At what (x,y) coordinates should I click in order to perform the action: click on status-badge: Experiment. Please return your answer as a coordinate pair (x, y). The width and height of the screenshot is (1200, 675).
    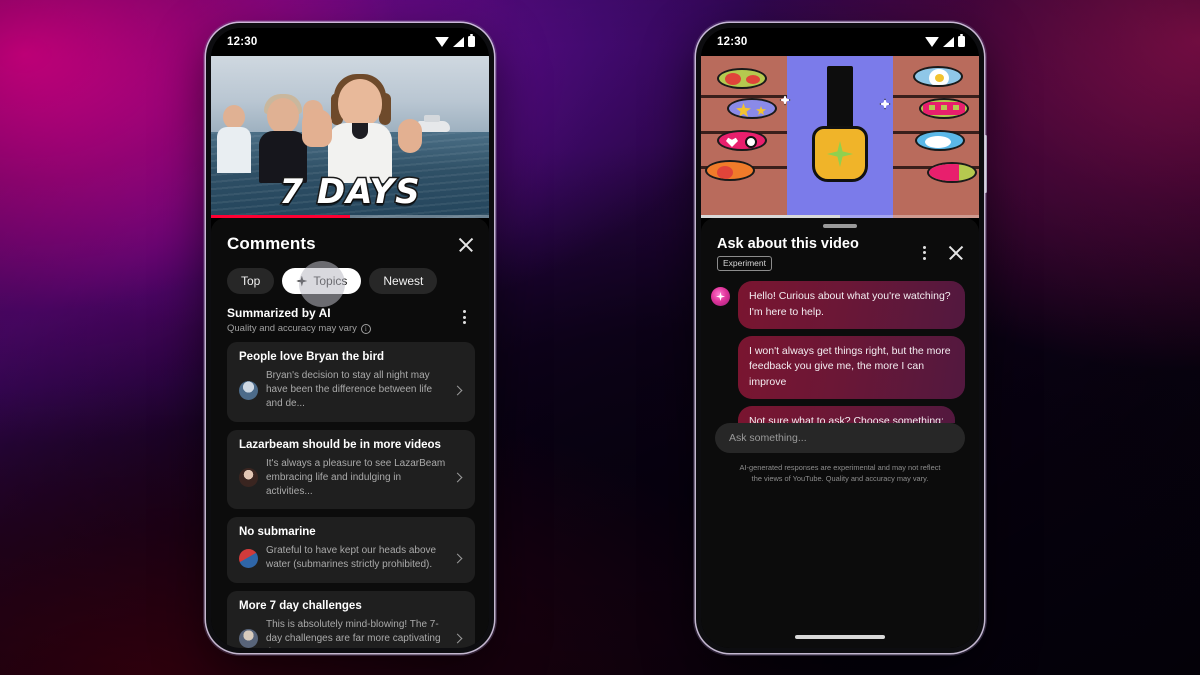
    Looking at the image, I should click on (744, 263).